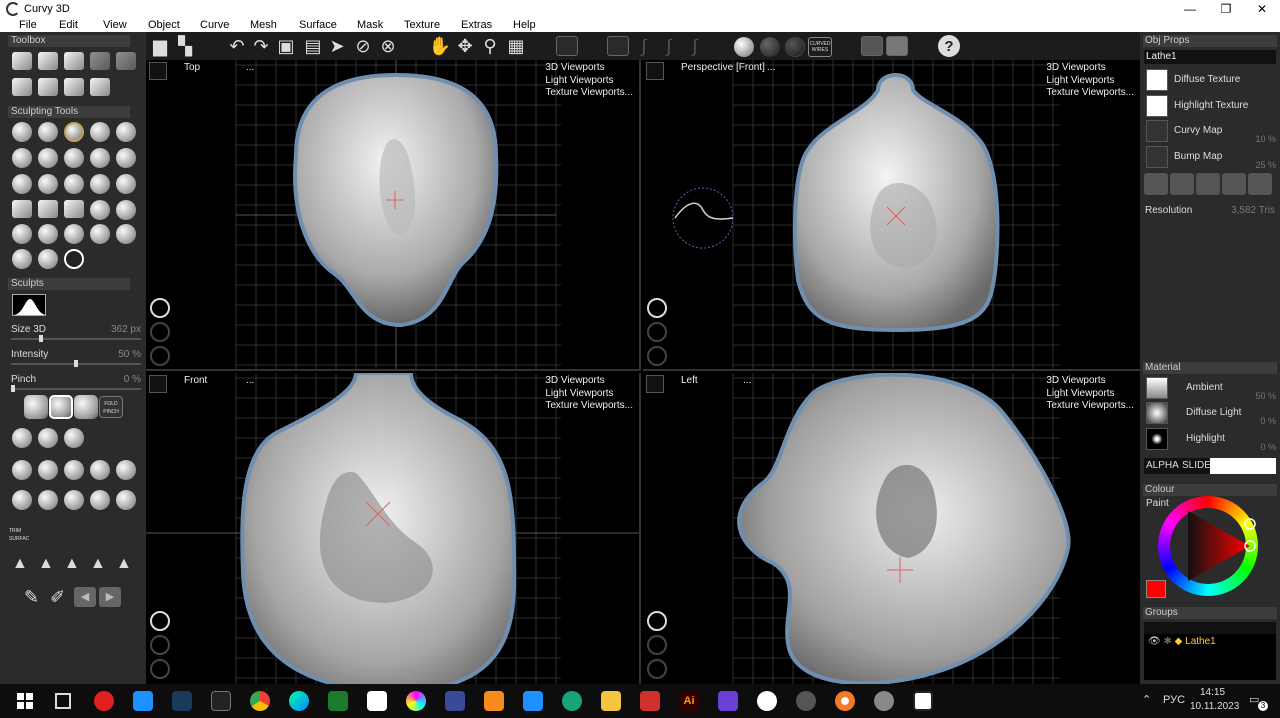 This screenshot has height=718, width=1280. Describe the element at coordinates (160, 621) in the screenshot. I see `viewport-front-orbit-icon` at that location.